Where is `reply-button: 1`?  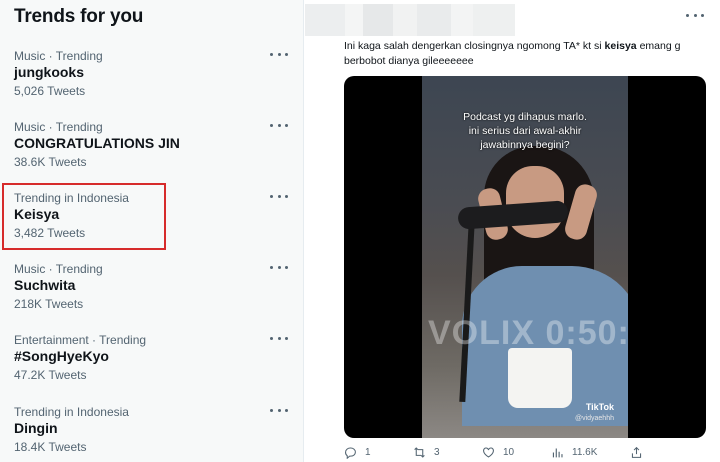 reply-button: 1 is located at coordinates (357, 452).